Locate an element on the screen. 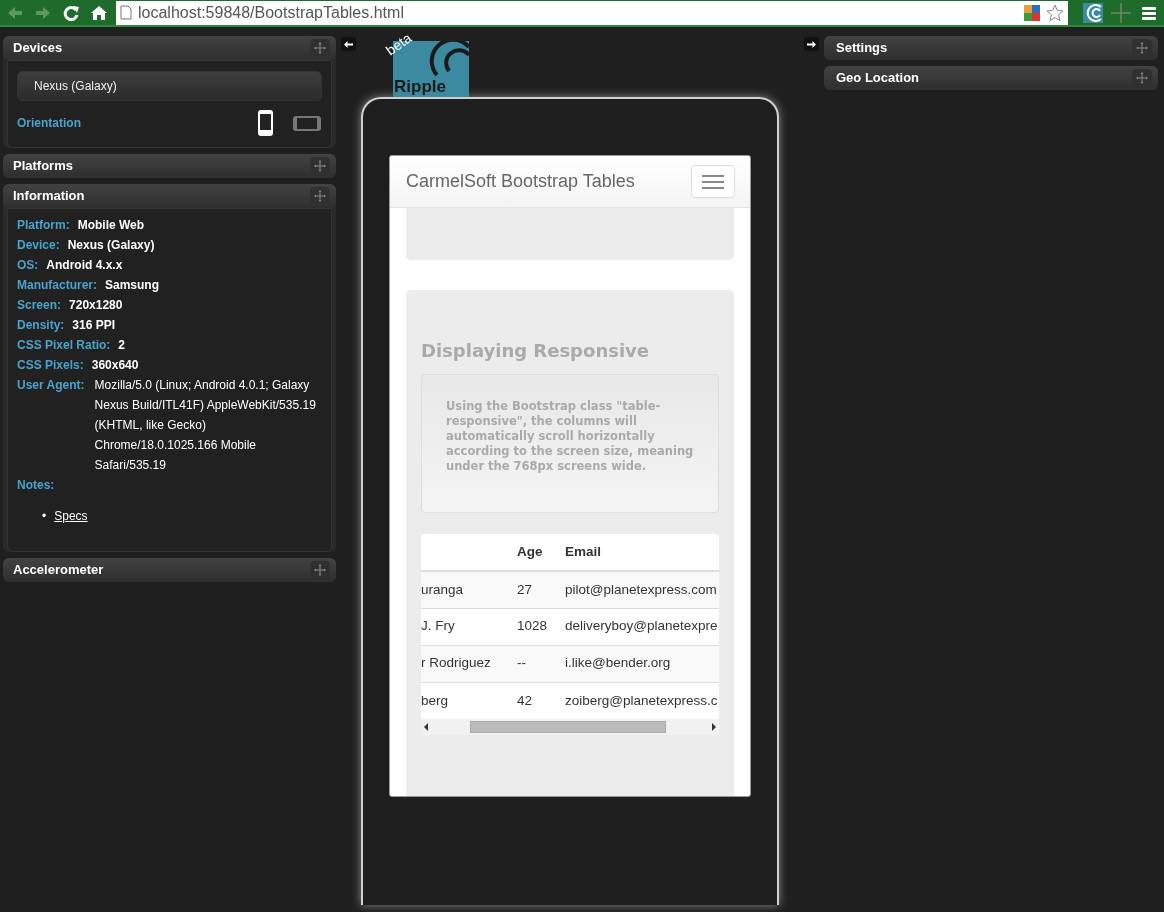 The image size is (1164, 912). brand-title: CarmelSoft Bootstrap Tables is located at coordinates (520, 181).